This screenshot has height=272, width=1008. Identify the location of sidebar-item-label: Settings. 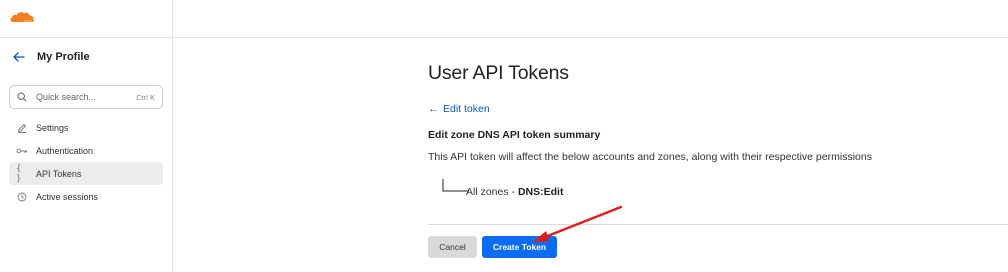
(52, 127).